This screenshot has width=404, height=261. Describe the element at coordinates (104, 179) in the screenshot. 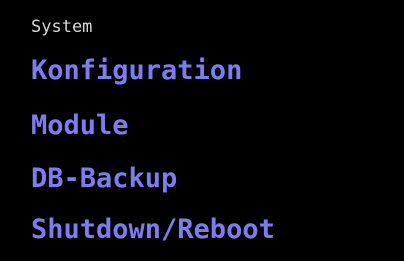

I see `menu-item-db-backup: DB-Backup` at that location.